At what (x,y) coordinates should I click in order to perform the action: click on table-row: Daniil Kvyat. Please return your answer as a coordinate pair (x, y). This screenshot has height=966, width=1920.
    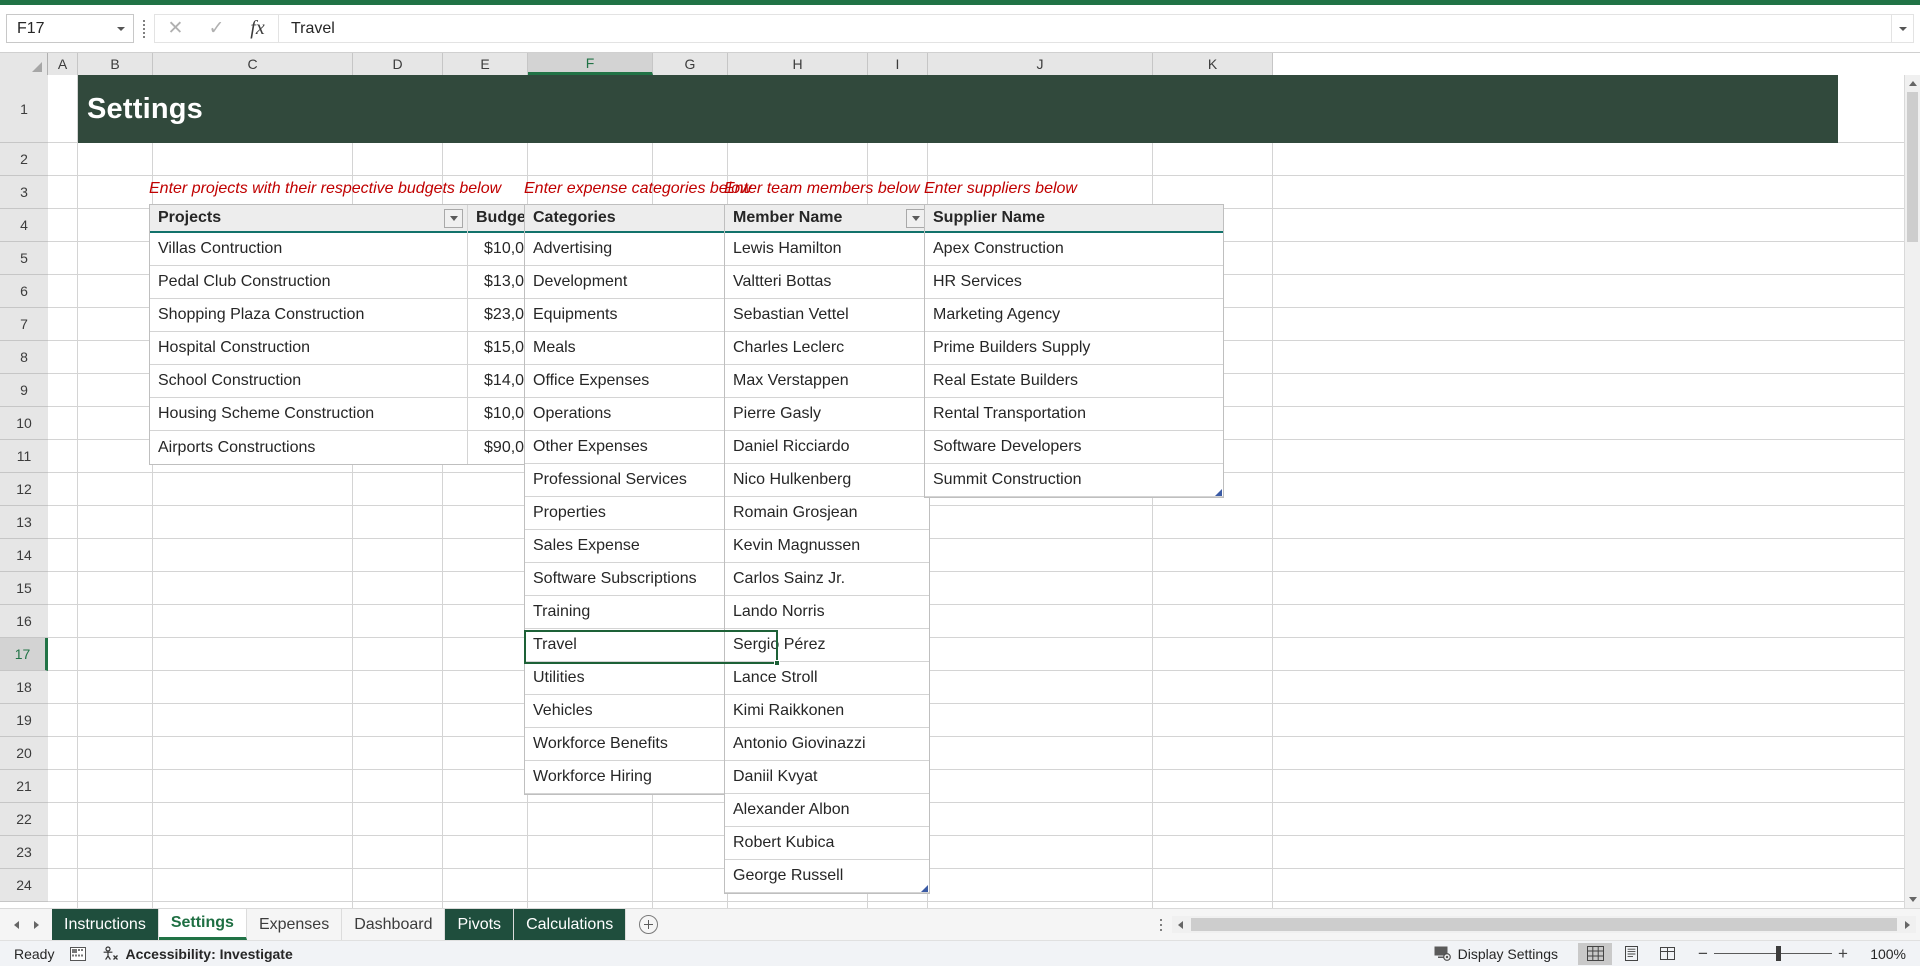
    Looking at the image, I should click on (827, 777).